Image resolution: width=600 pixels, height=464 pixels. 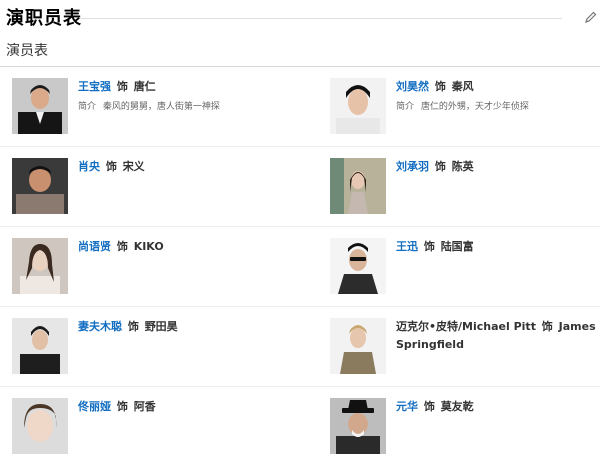 I want to click on pencil-icon, so click(x=592, y=18).